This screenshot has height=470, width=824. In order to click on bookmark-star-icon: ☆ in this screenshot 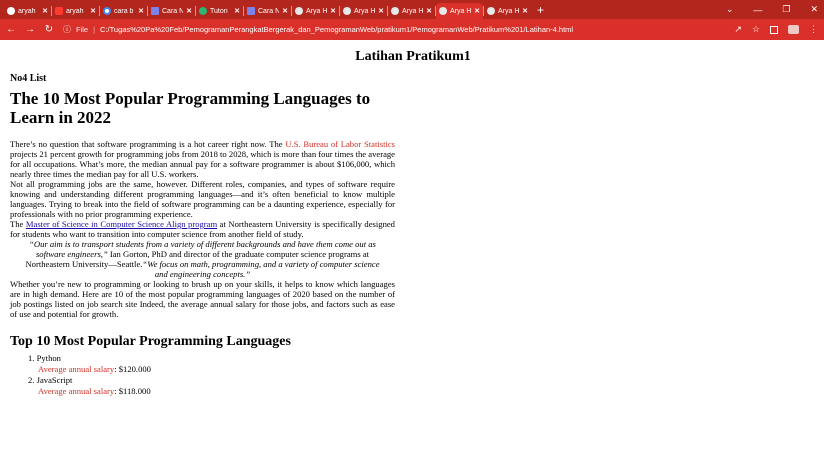, I will do `click(756, 29)`.